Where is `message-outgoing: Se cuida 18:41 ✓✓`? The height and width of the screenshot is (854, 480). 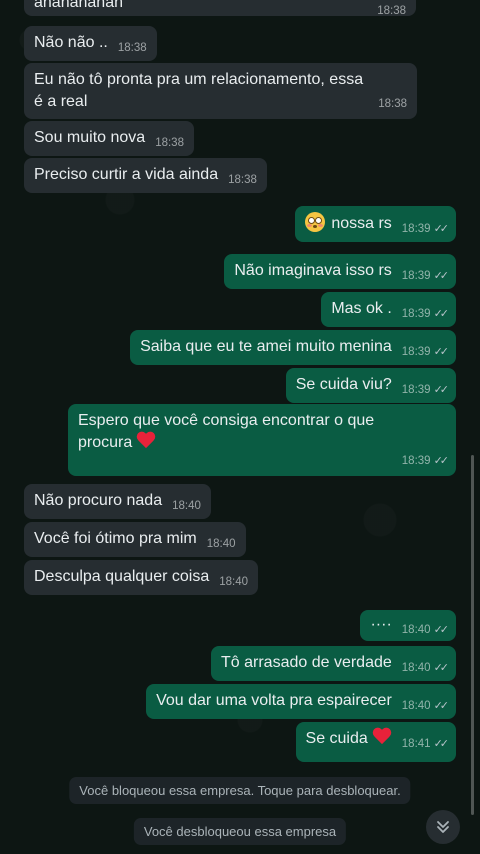 message-outgoing: Se cuida 18:41 ✓✓ is located at coordinates (375, 742).